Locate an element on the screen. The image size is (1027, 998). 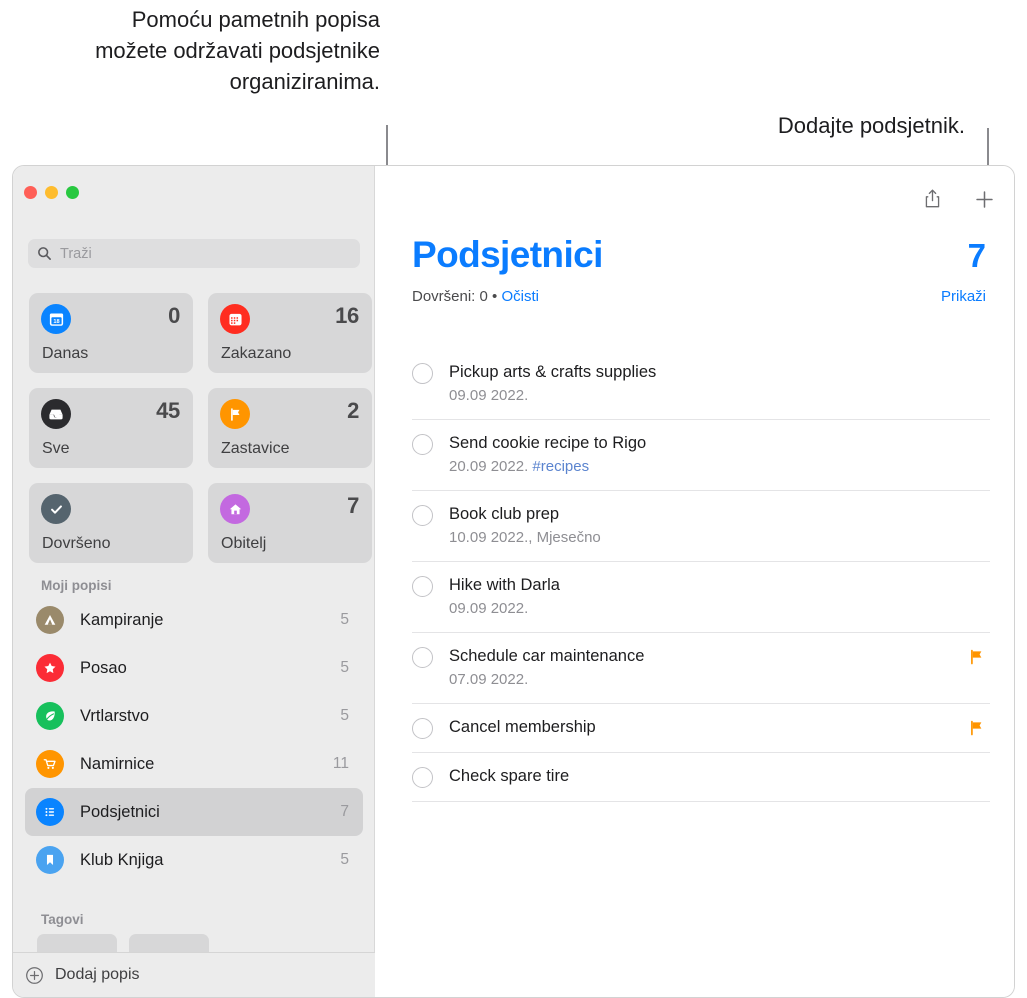
smart-list-label: Zastavice is located at coordinates (255, 448).